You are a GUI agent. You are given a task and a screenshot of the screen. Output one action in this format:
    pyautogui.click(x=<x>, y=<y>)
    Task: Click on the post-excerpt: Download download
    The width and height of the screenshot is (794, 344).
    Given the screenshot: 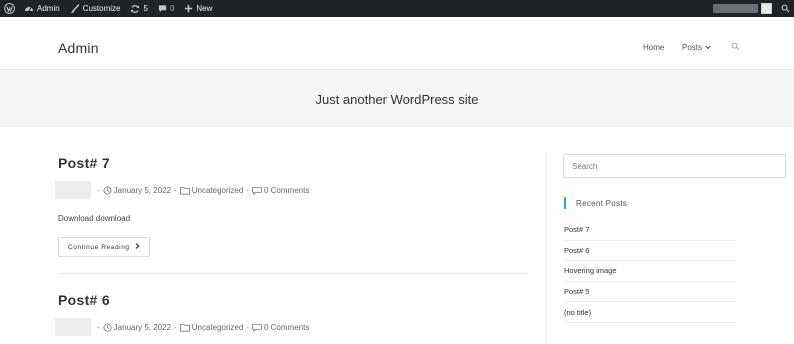 What is the action you would take?
    pyautogui.click(x=94, y=218)
    